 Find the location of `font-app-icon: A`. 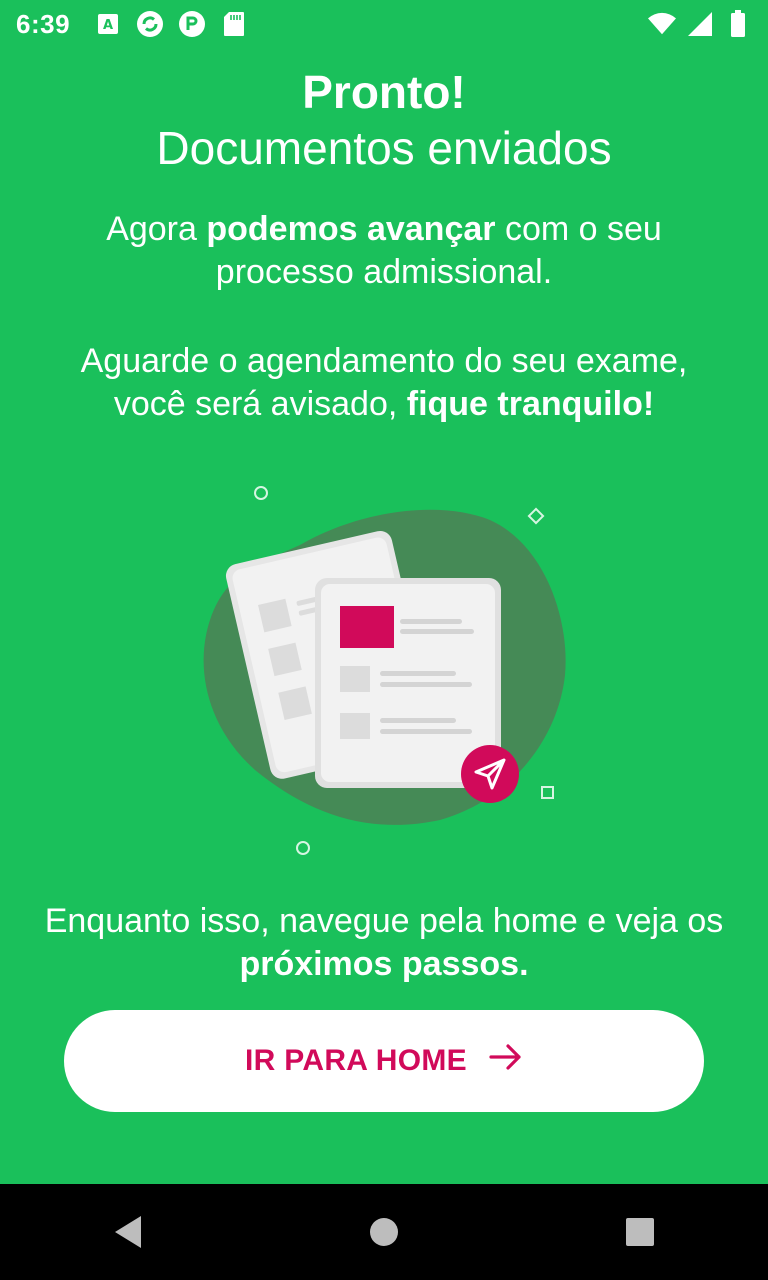

font-app-icon: A is located at coordinates (108, 24).